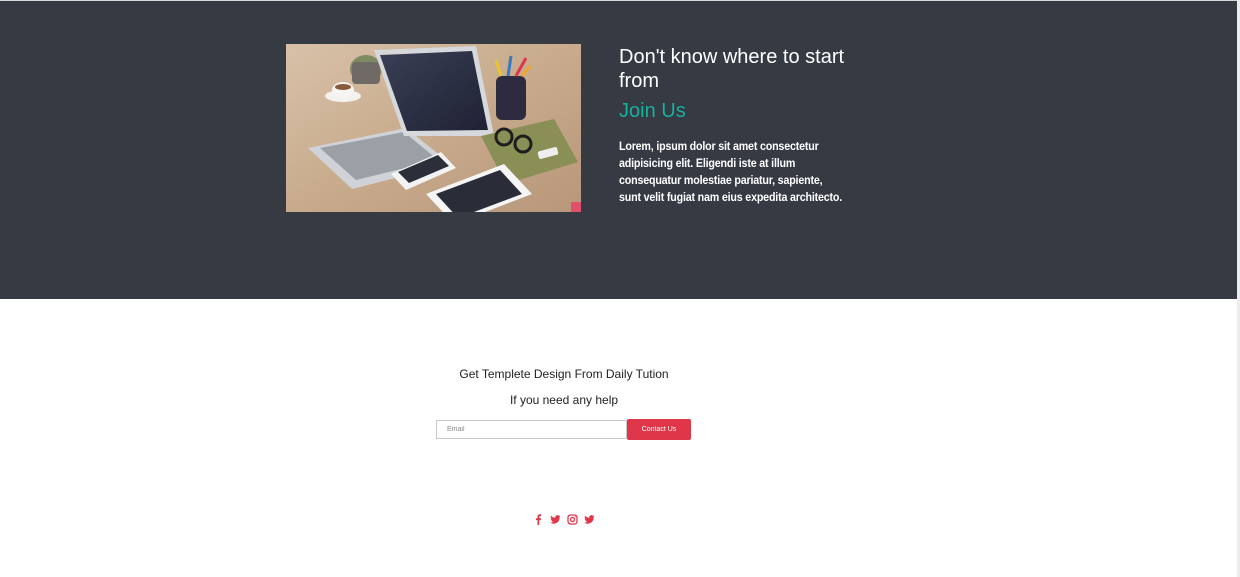  Describe the element at coordinates (433, 128) in the screenshot. I see `hero-image` at that location.